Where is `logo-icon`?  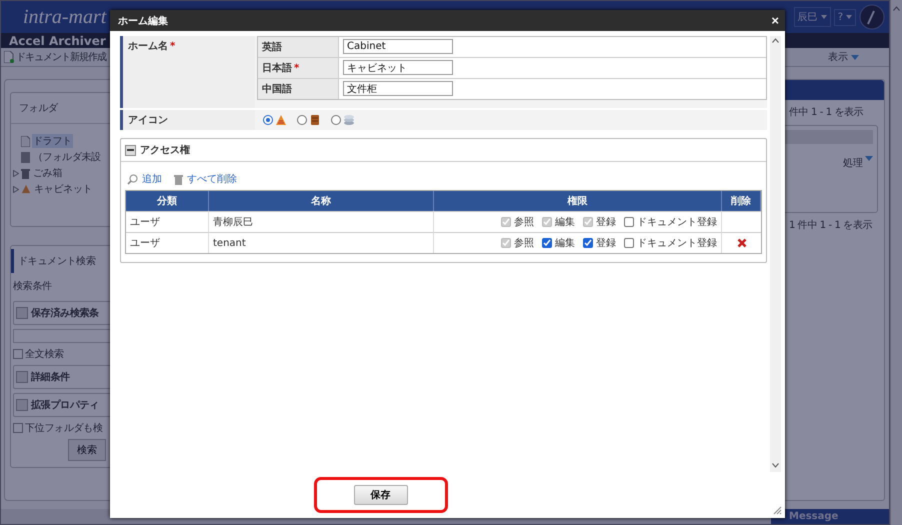
logo-icon is located at coordinates (872, 17).